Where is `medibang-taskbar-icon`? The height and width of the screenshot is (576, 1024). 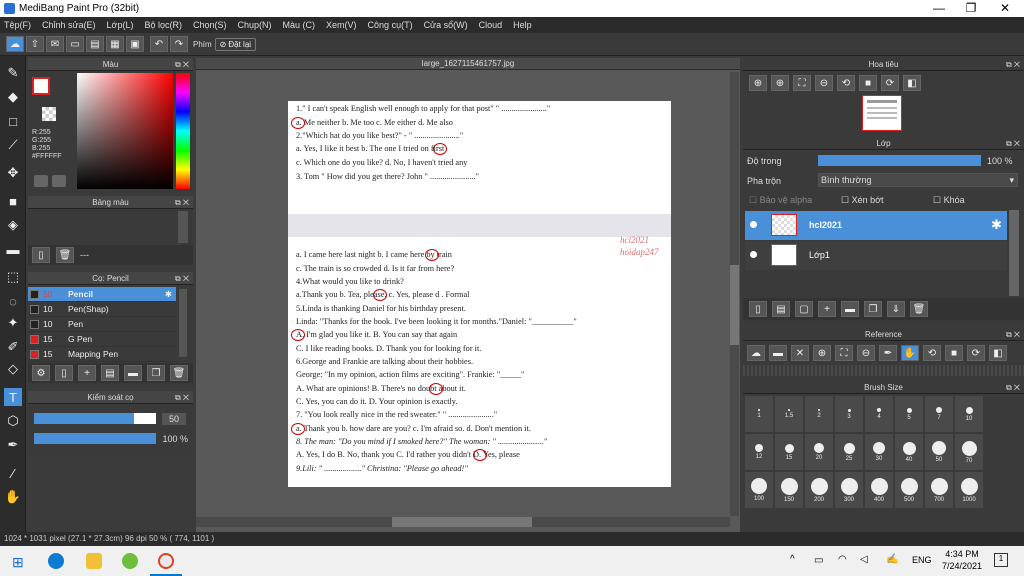
medibang-taskbar-icon is located at coordinates (166, 561).